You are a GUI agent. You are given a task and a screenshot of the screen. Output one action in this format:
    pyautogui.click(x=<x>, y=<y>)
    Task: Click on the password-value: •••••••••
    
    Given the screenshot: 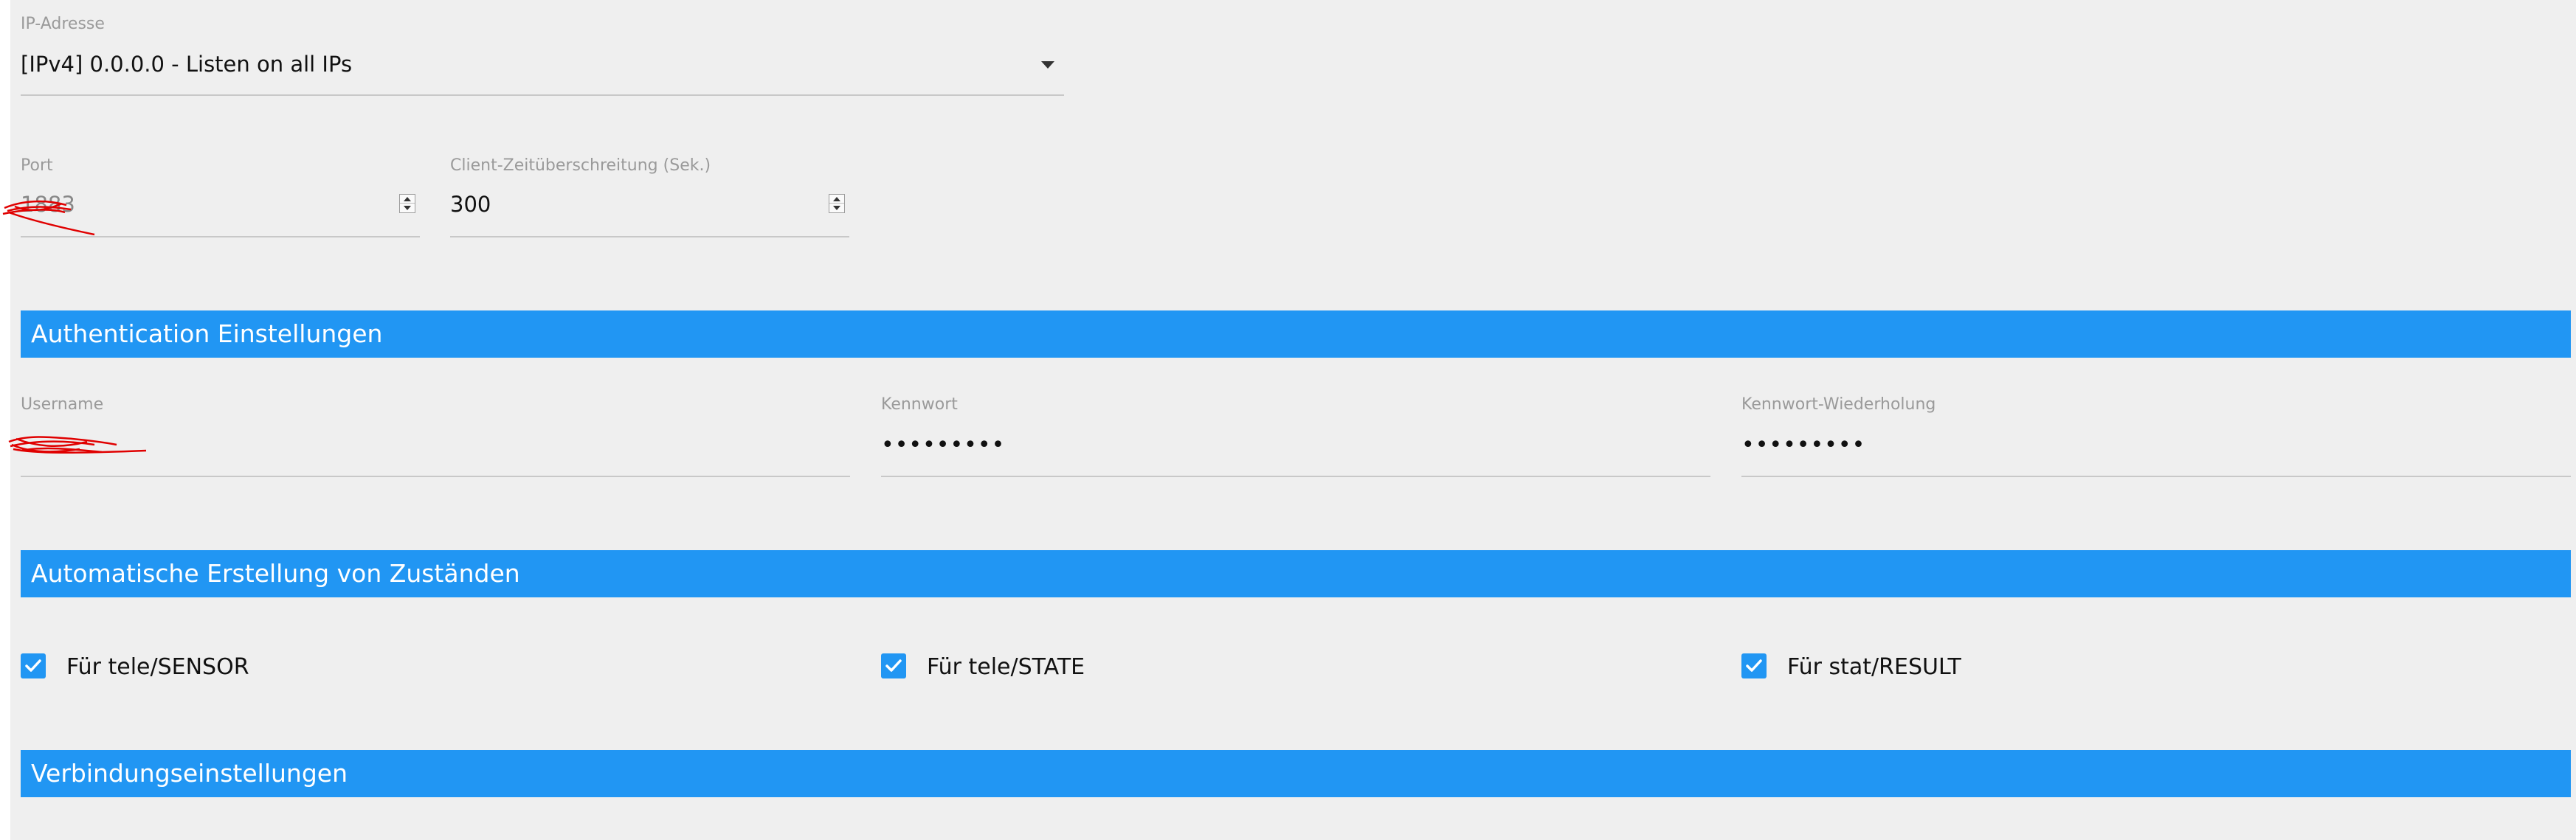 What is the action you would take?
    pyautogui.click(x=943, y=445)
    